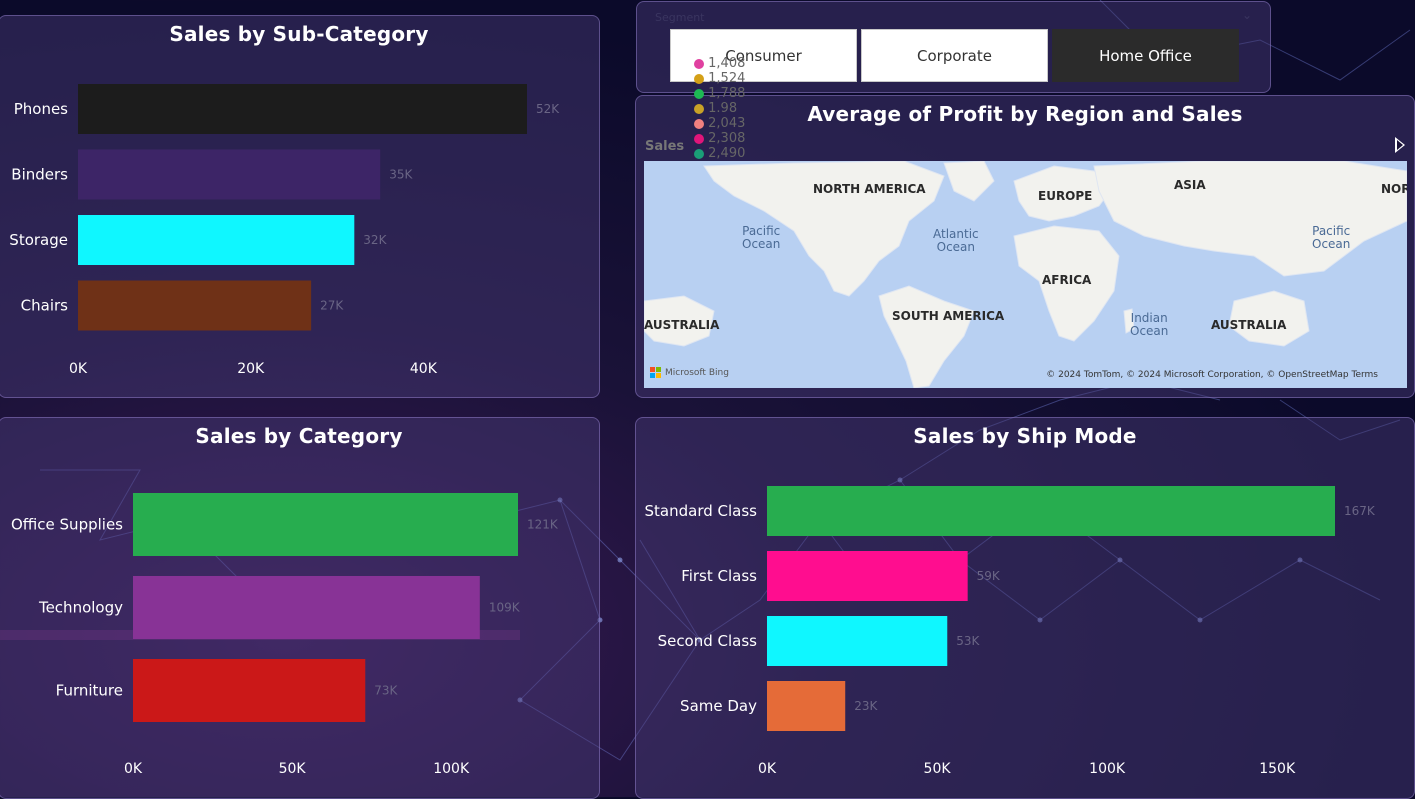 The width and height of the screenshot is (1415, 799). Describe the element at coordinates (665, 146) in the screenshot. I see `legend-title: Sales` at that location.